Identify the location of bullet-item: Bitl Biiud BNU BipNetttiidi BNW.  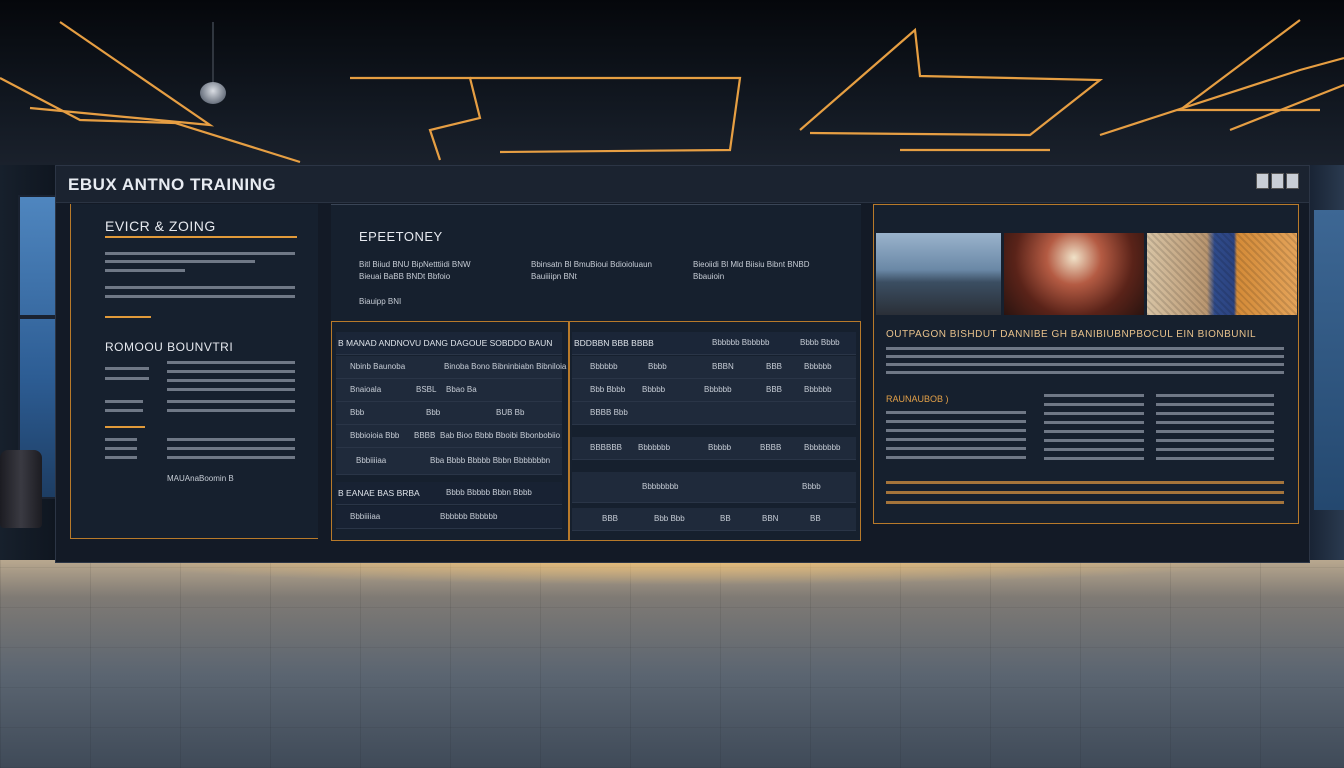
(415, 264).